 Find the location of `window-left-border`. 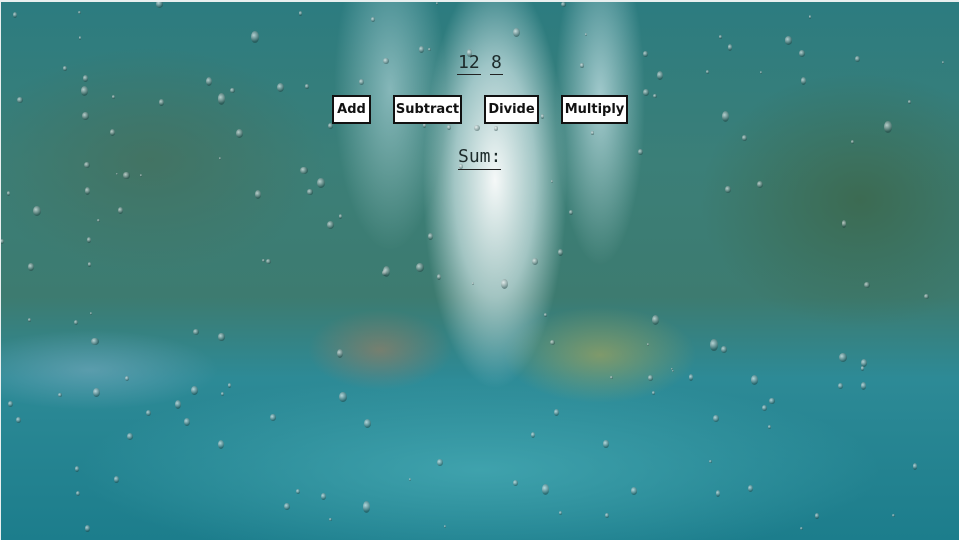

window-left-border is located at coordinates (0, 270).